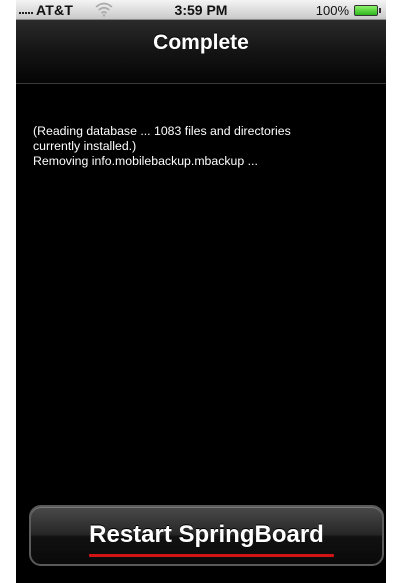 This screenshot has width=402, height=583. Describe the element at coordinates (332, 10) in the screenshot. I see `battery-percent: 100%` at that location.